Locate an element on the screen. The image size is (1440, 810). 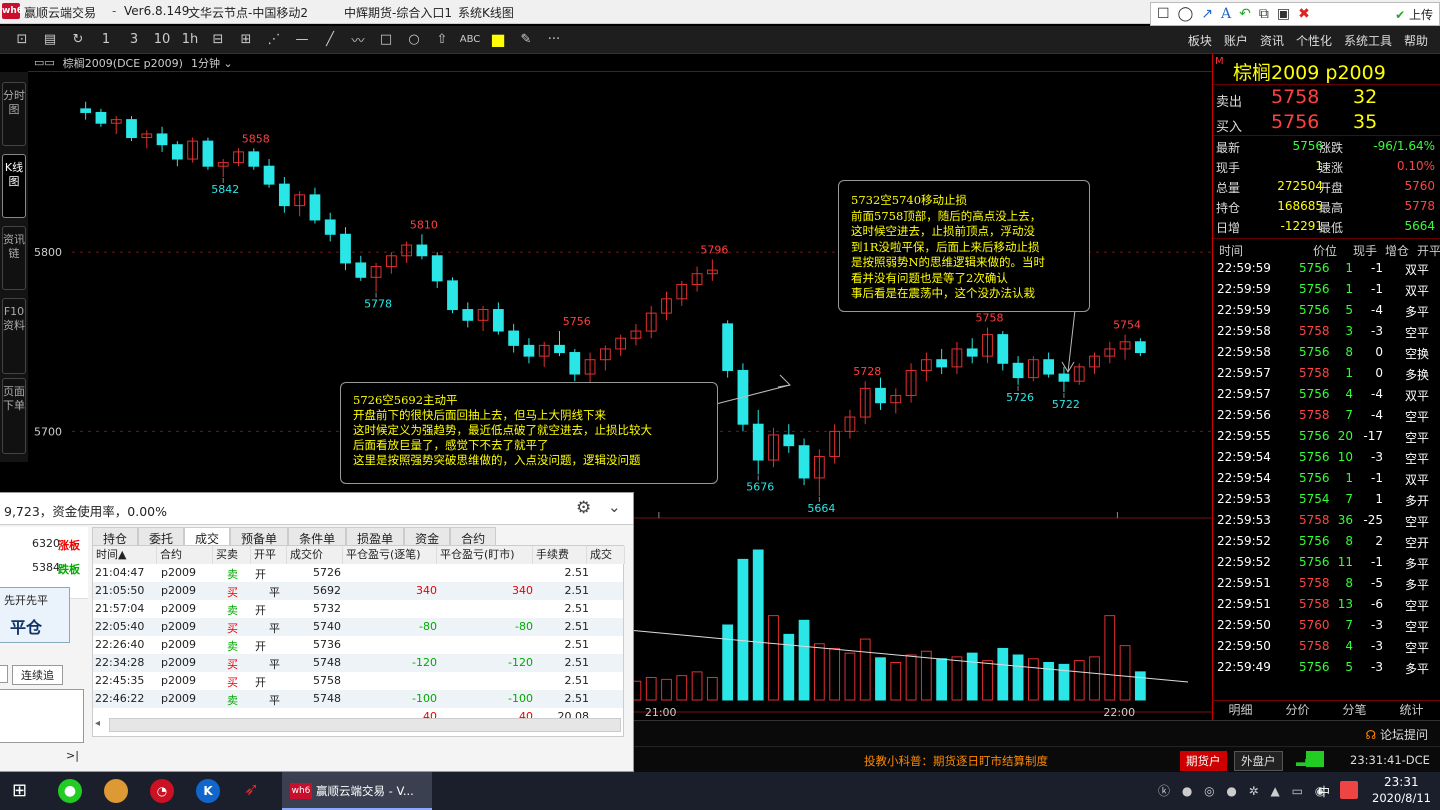
tab-price-dist: 分价 is located at coordinates (1297, 710).